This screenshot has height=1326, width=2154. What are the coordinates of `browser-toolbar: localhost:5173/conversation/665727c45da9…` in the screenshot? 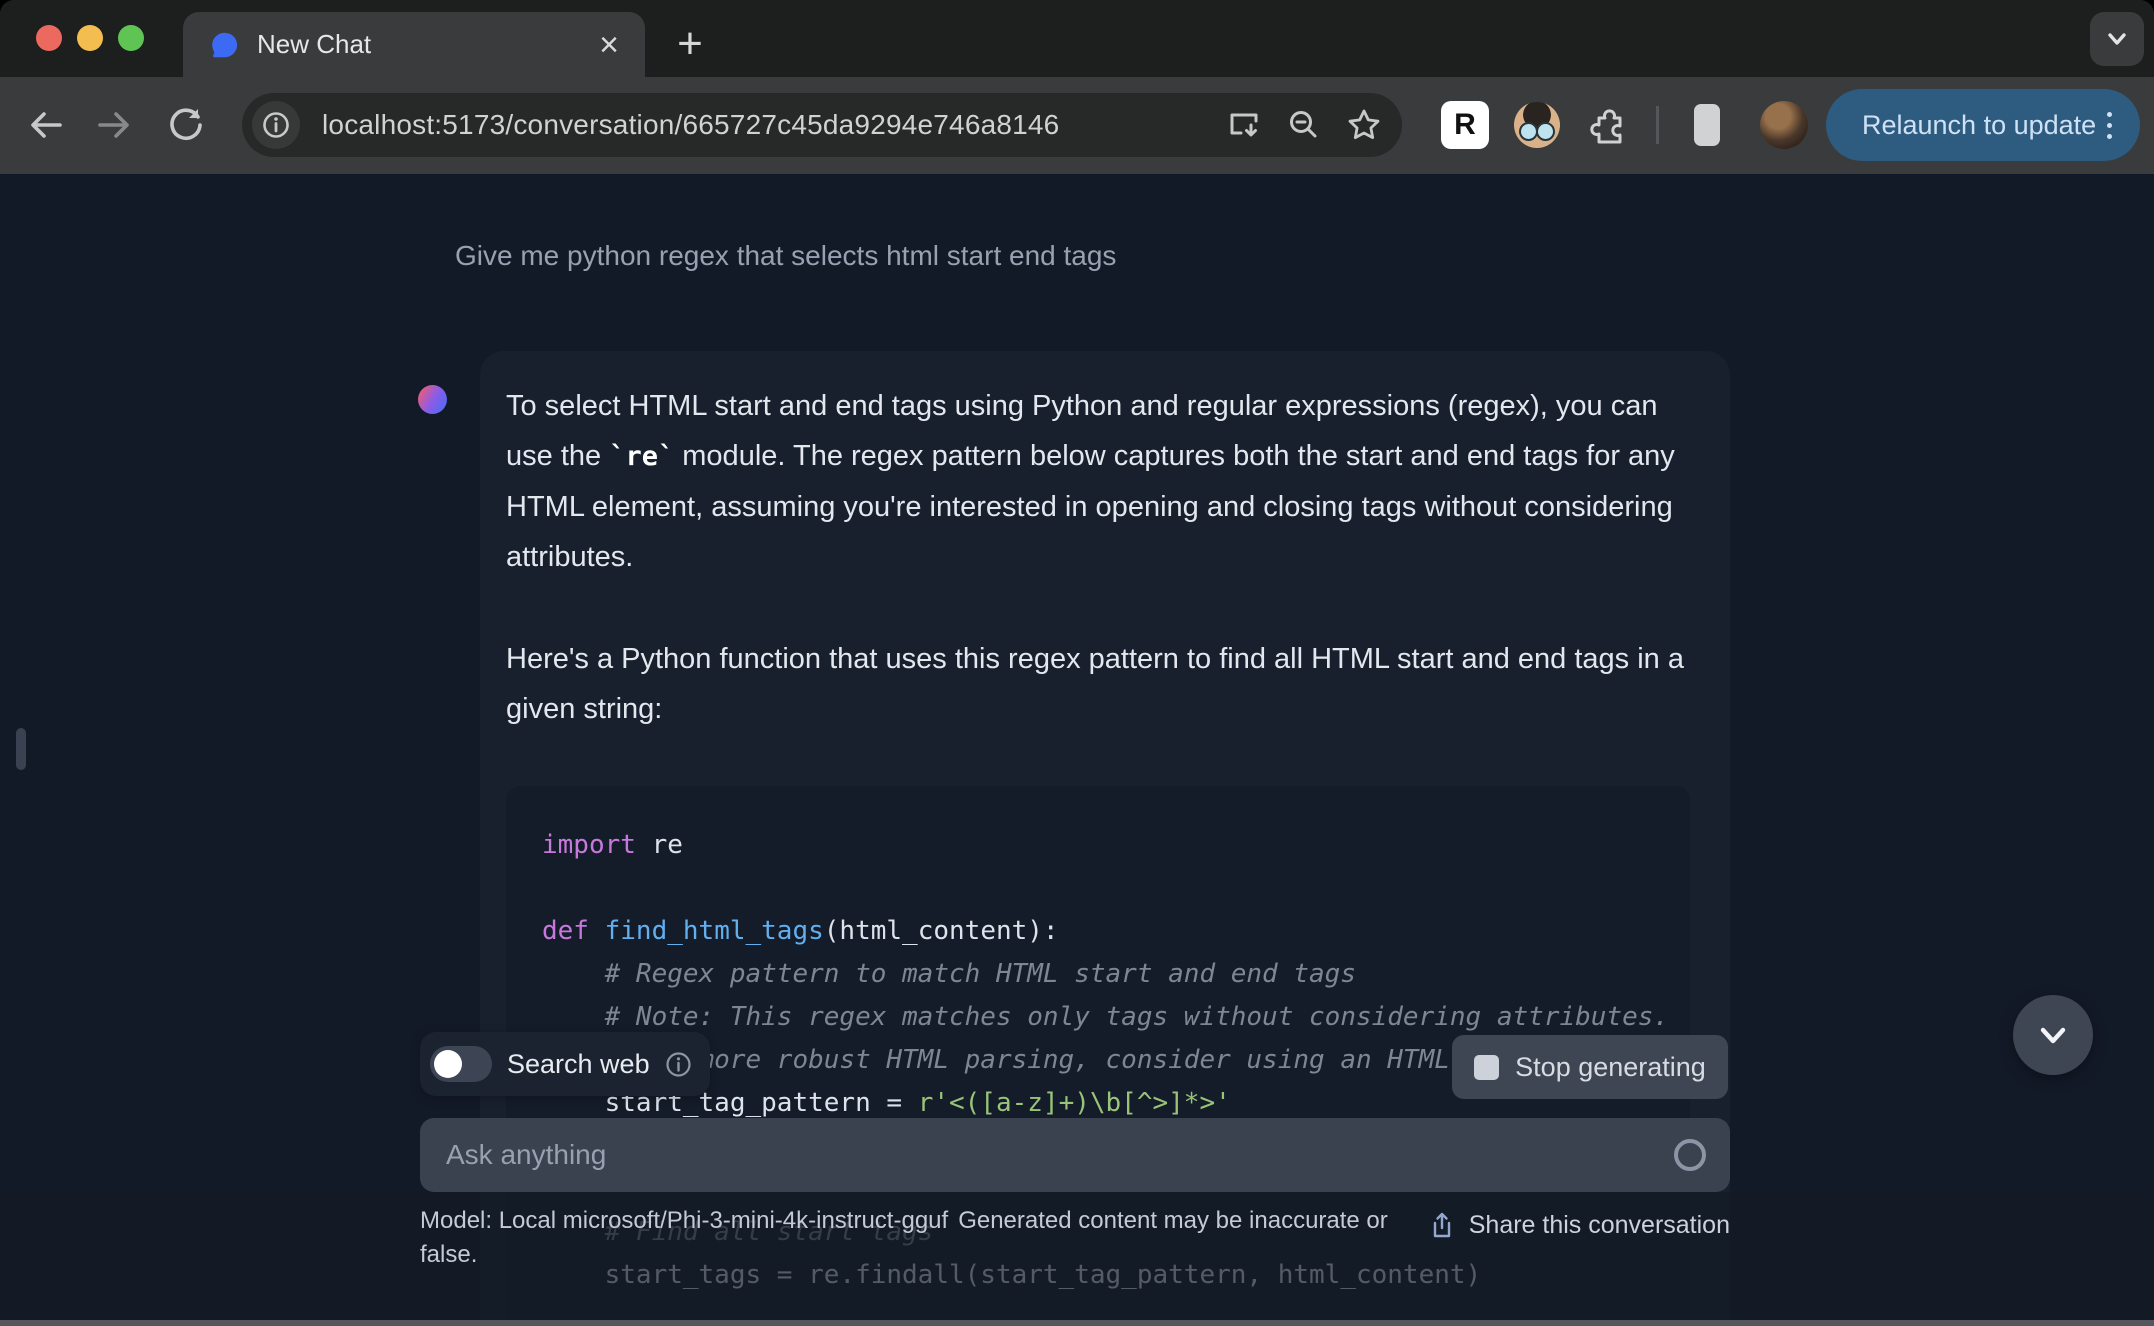 It's located at (1077, 125).